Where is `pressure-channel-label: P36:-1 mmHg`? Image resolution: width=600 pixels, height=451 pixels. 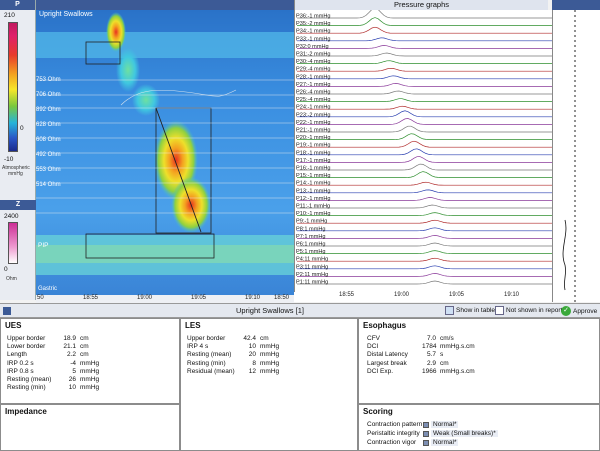 pressure-channel-label: P36:-1 mmHg is located at coordinates (313, 17).